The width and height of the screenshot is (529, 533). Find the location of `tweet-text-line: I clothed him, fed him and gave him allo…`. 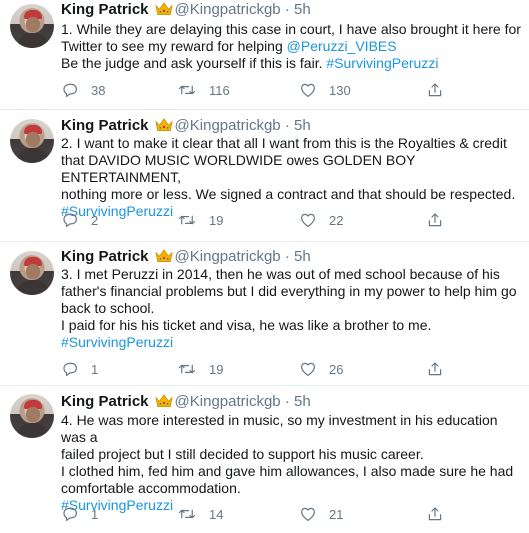

tweet-text-line: I clothed him, fed him and gave him allo… is located at coordinates (291, 471).